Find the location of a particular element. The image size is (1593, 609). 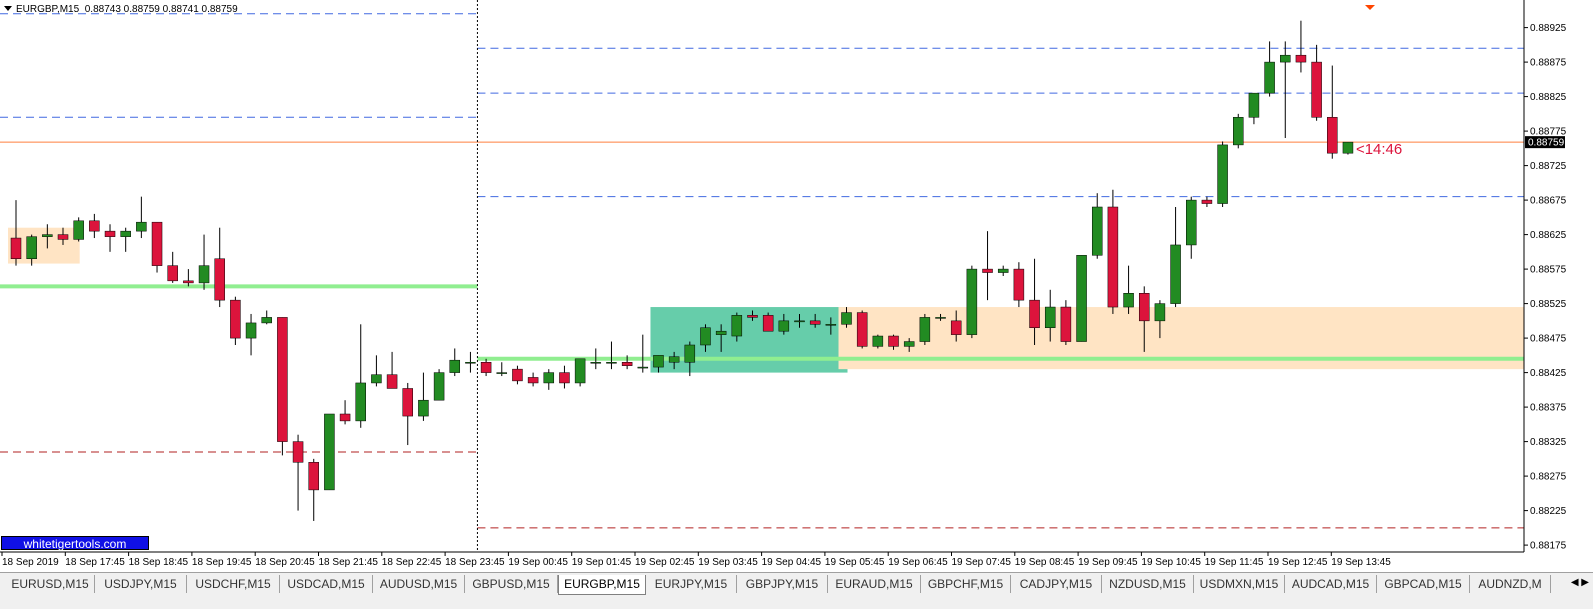

tab-eurusd-m15: EURUSD,M15 is located at coordinates (50, 584).